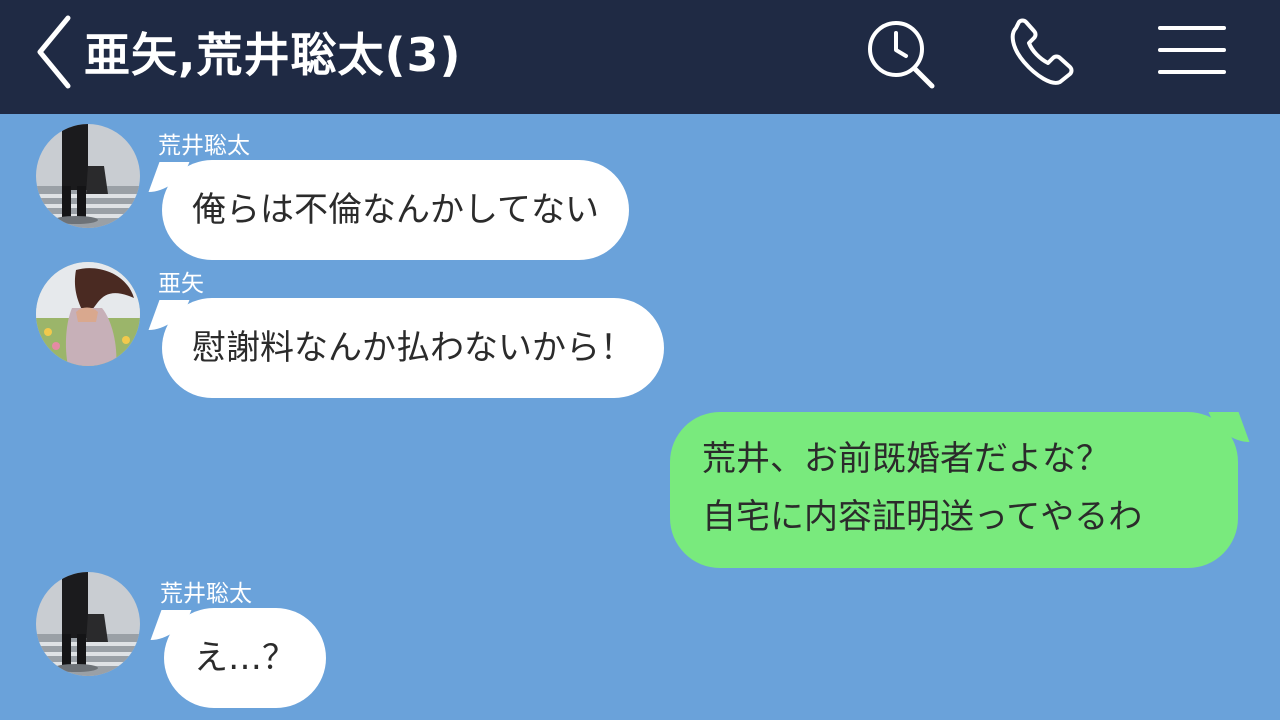 The width and height of the screenshot is (1280, 720). What do you see at coordinates (245, 658) in the screenshot?
I see `message-bubble: え…？` at bounding box center [245, 658].